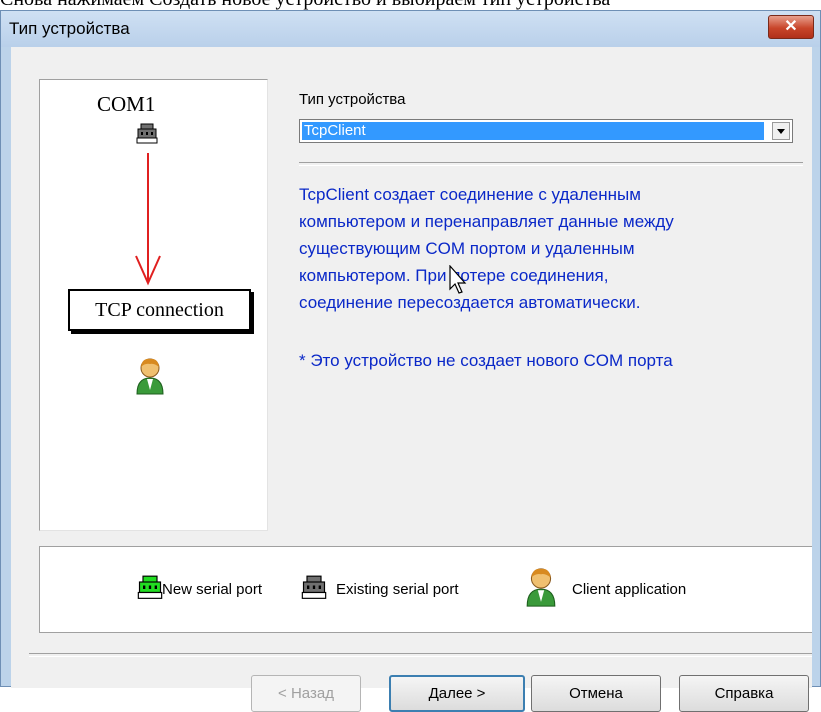  Describe the element at coordinates (596, 693) in the screenshot. I see `cancel-button: Отмена` at that location.